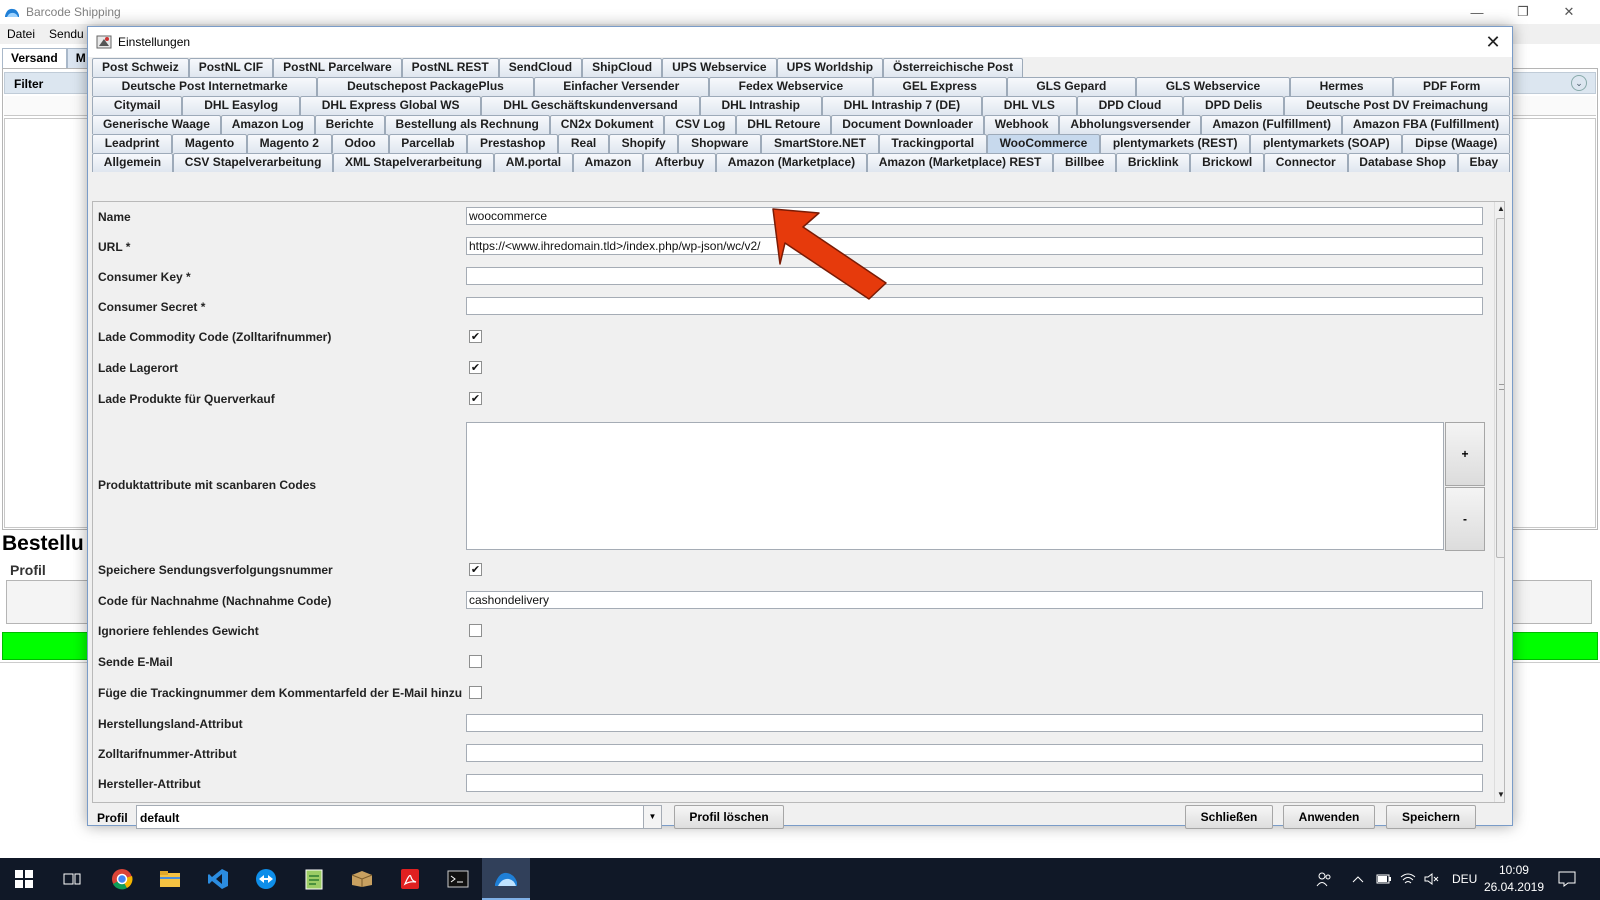 This screenshot has height=900, width=1600. Describe the element at coordinates (241, 105) in the screenshot. I see `tab-dhl-easylog: DHL Easylog` at that location.